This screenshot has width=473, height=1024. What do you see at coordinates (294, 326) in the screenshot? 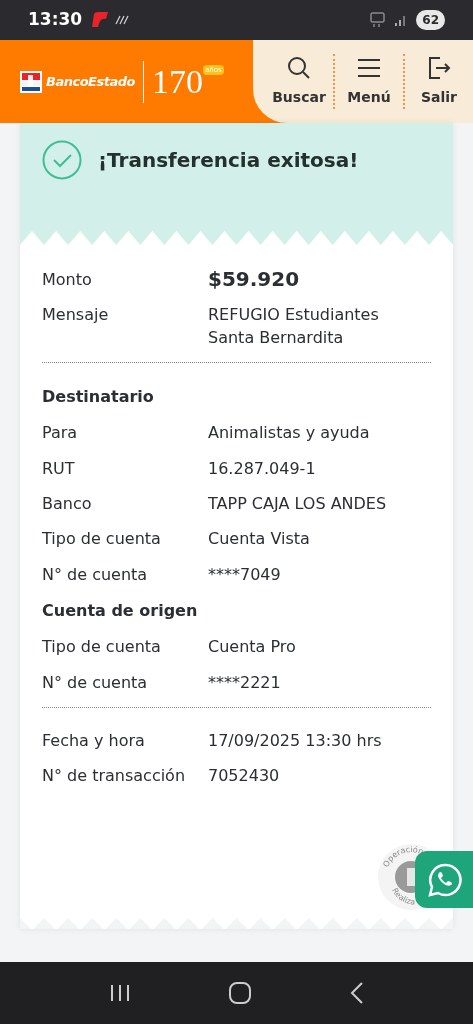
I see `field-value: REFUGIO Estudiantes Santa Bernardita` at bounding box center [294, 326].